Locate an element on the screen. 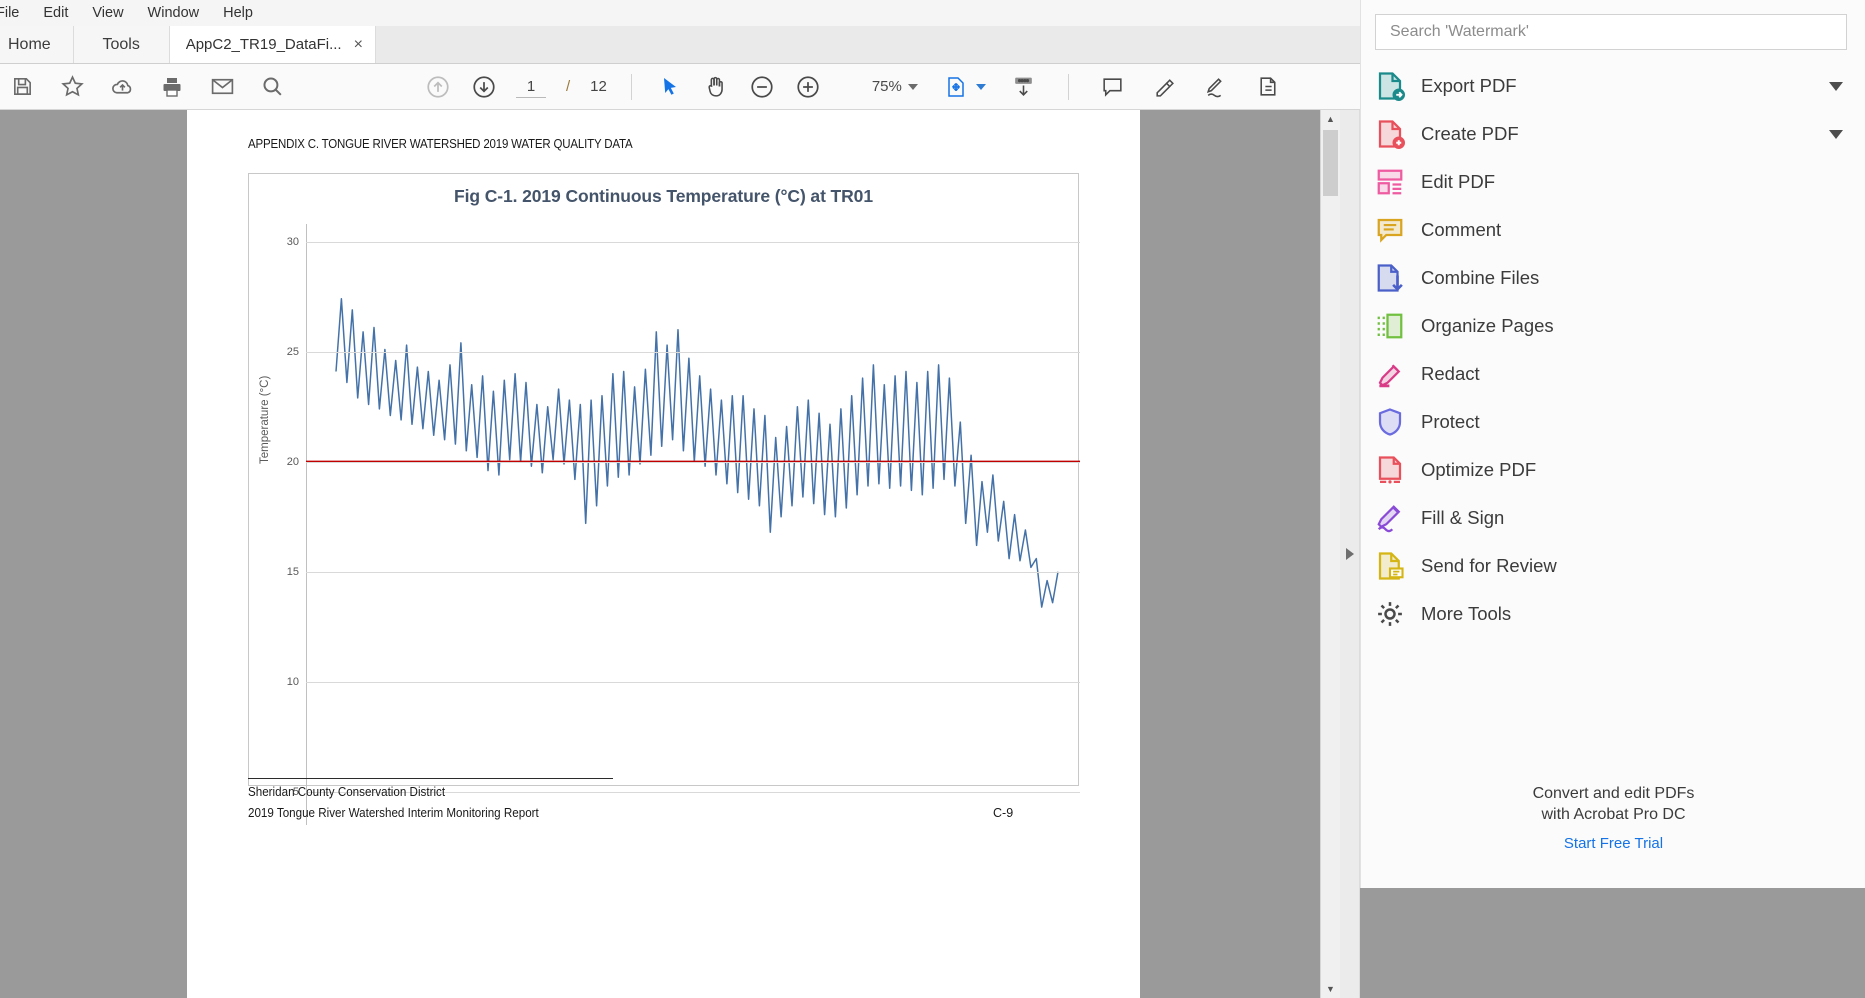 This screenshot has height=998, width=1865. chevron-right-icon is located at coordinates (1349, 554).